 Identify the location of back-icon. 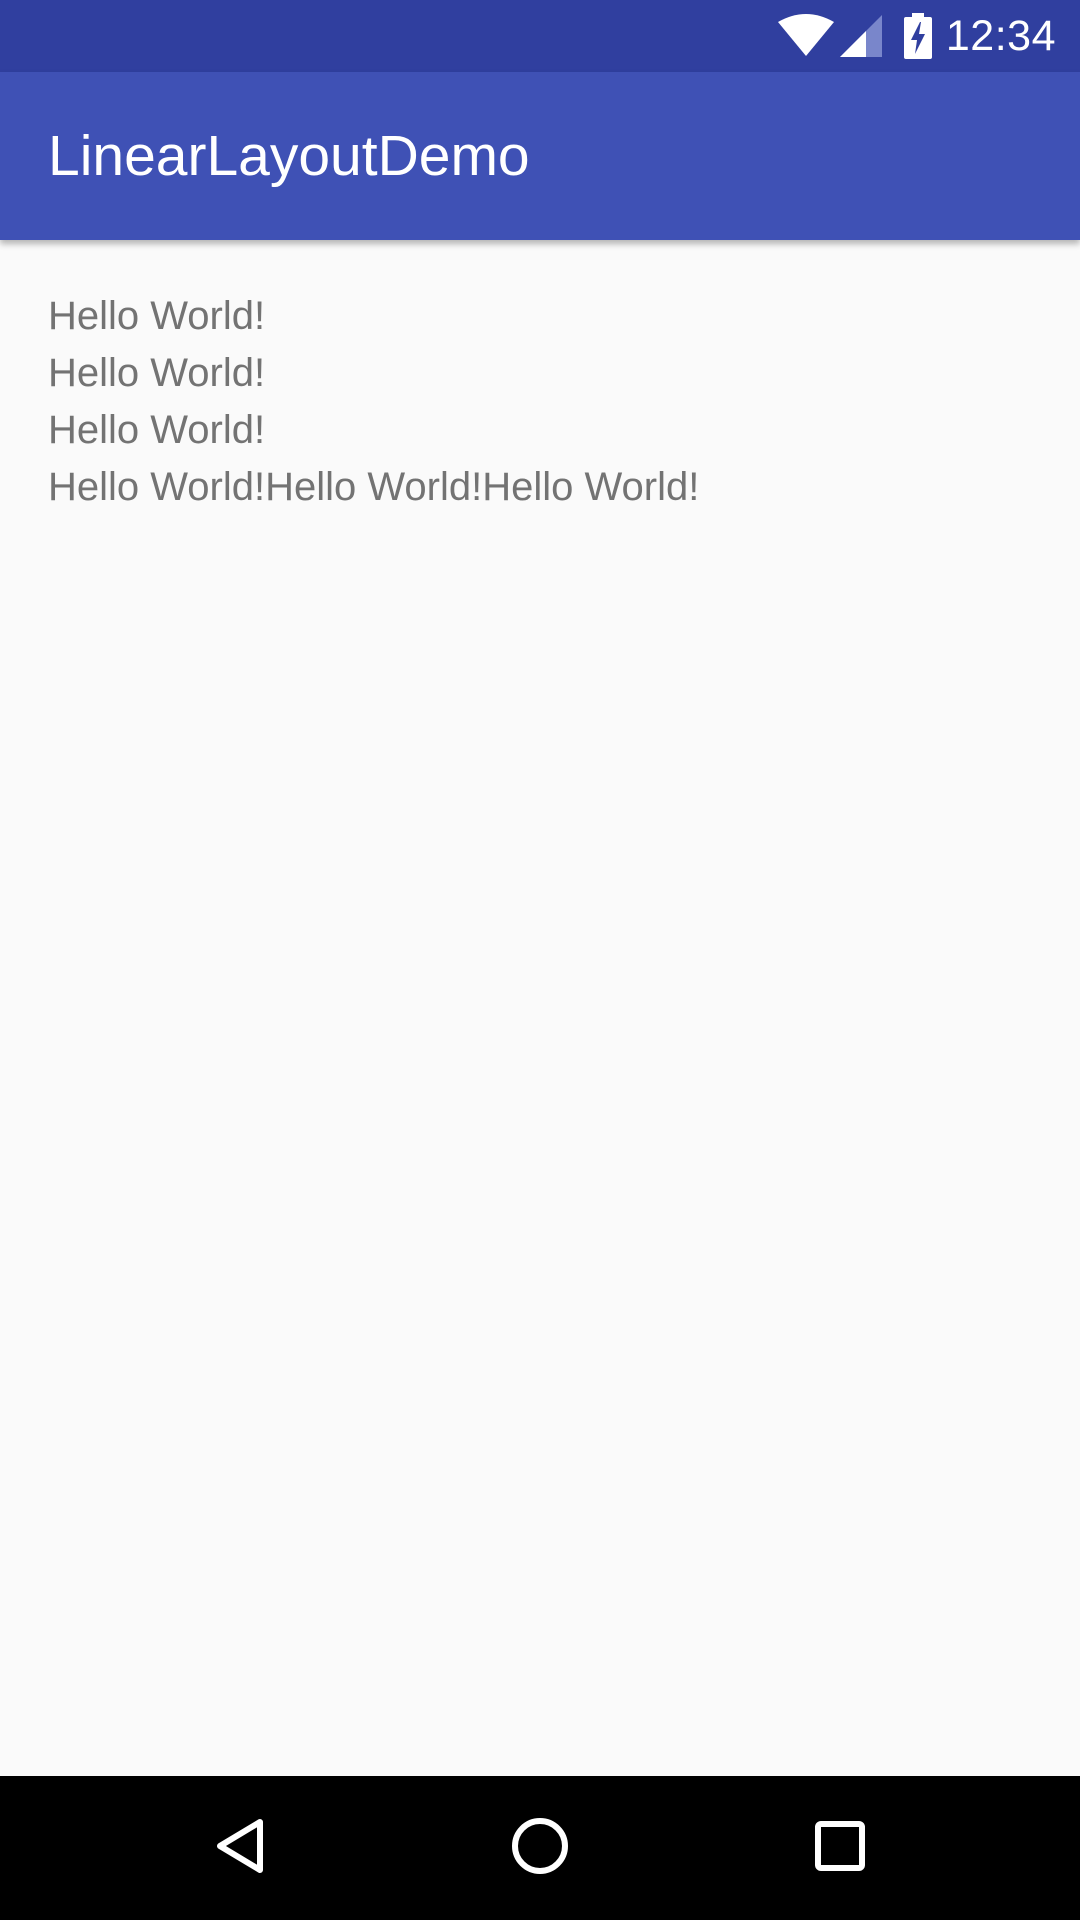
(240, 1848).